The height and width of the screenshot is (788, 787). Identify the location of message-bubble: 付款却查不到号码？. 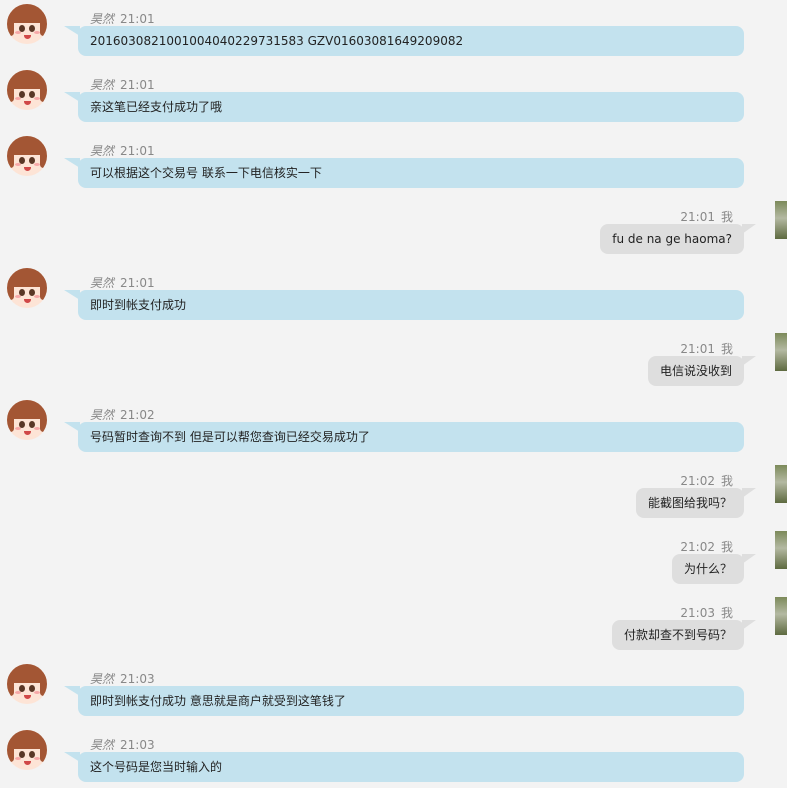
(684, 635).